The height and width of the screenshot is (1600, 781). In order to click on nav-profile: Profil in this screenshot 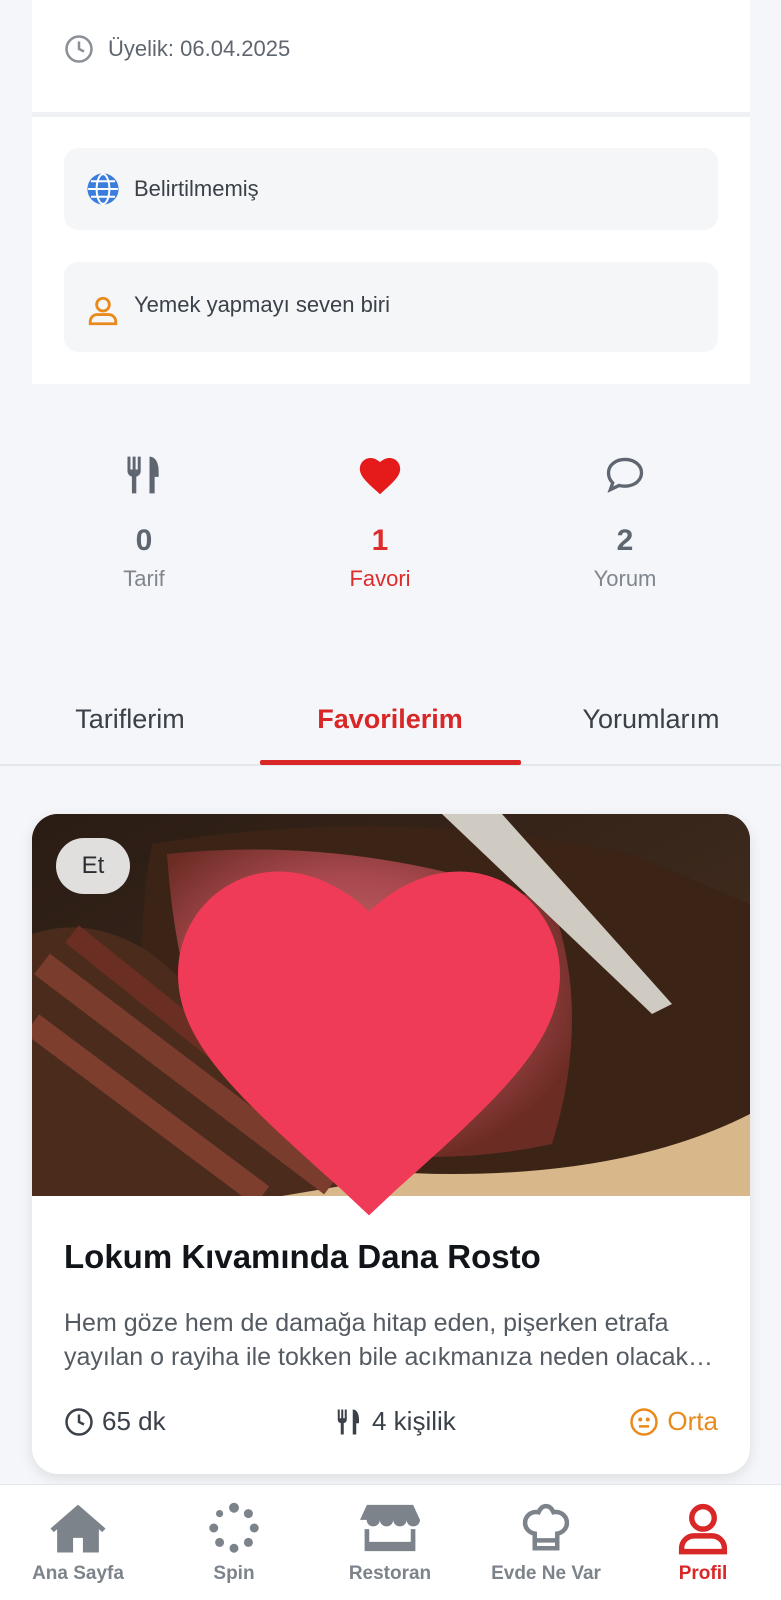, I will do `click(703, 1542)`.